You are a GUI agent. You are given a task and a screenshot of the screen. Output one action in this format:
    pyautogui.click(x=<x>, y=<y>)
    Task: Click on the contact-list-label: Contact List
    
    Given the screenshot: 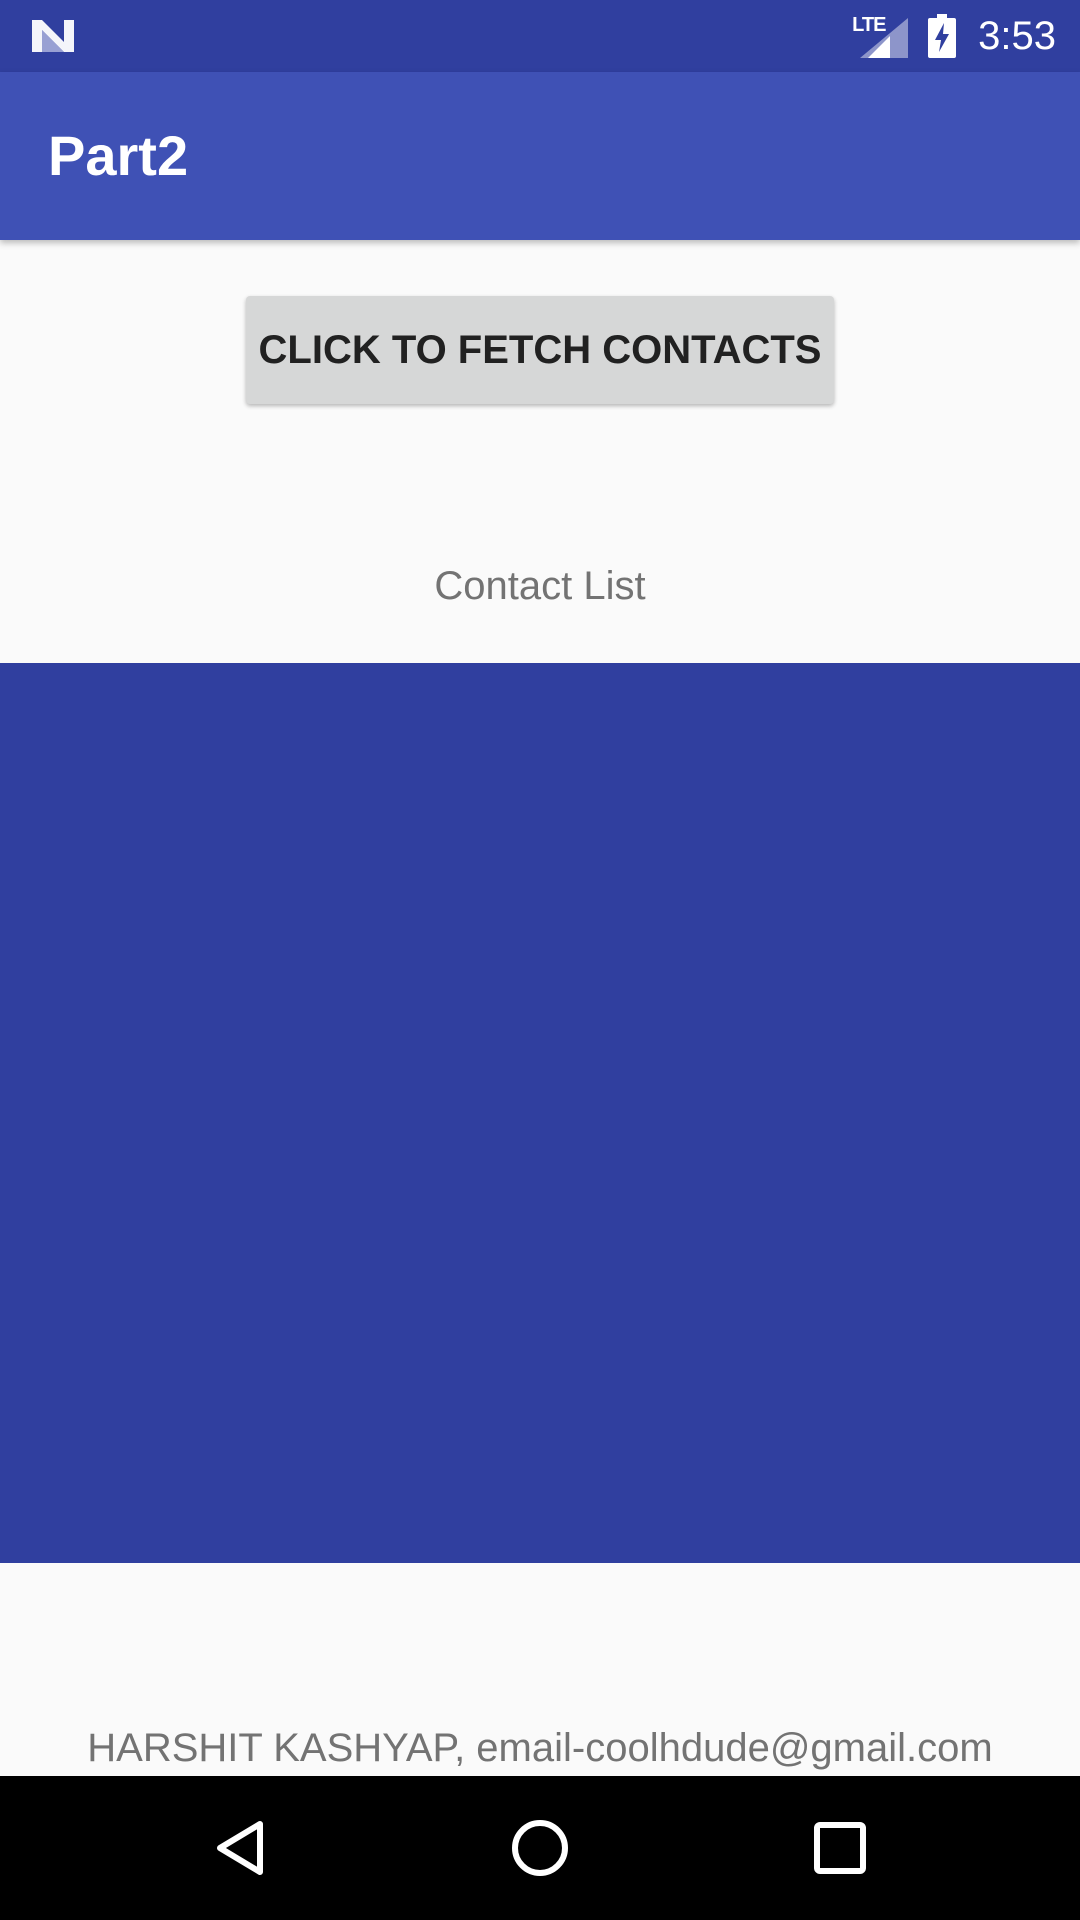 What is the action you would take?
    pyautogui.click(x=540, y=586)
    